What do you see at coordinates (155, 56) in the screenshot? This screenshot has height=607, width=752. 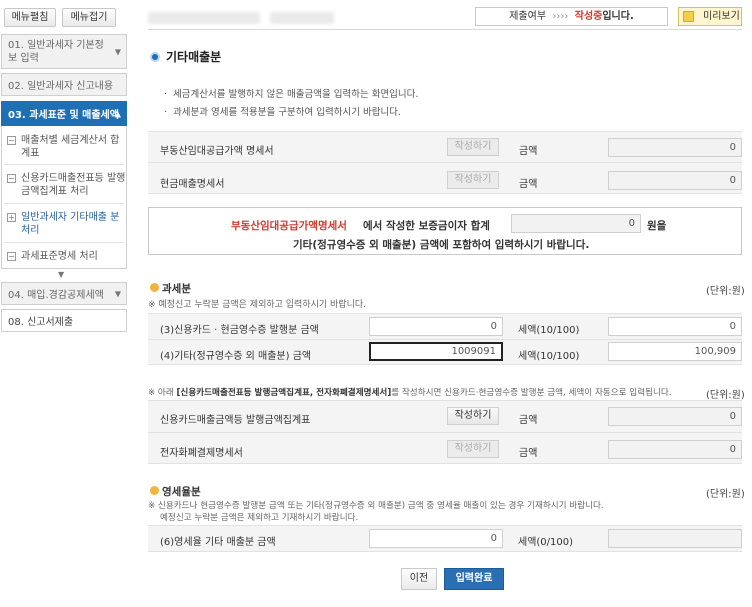 I see `title-bullet-icon` at bounding box center [155, 56].